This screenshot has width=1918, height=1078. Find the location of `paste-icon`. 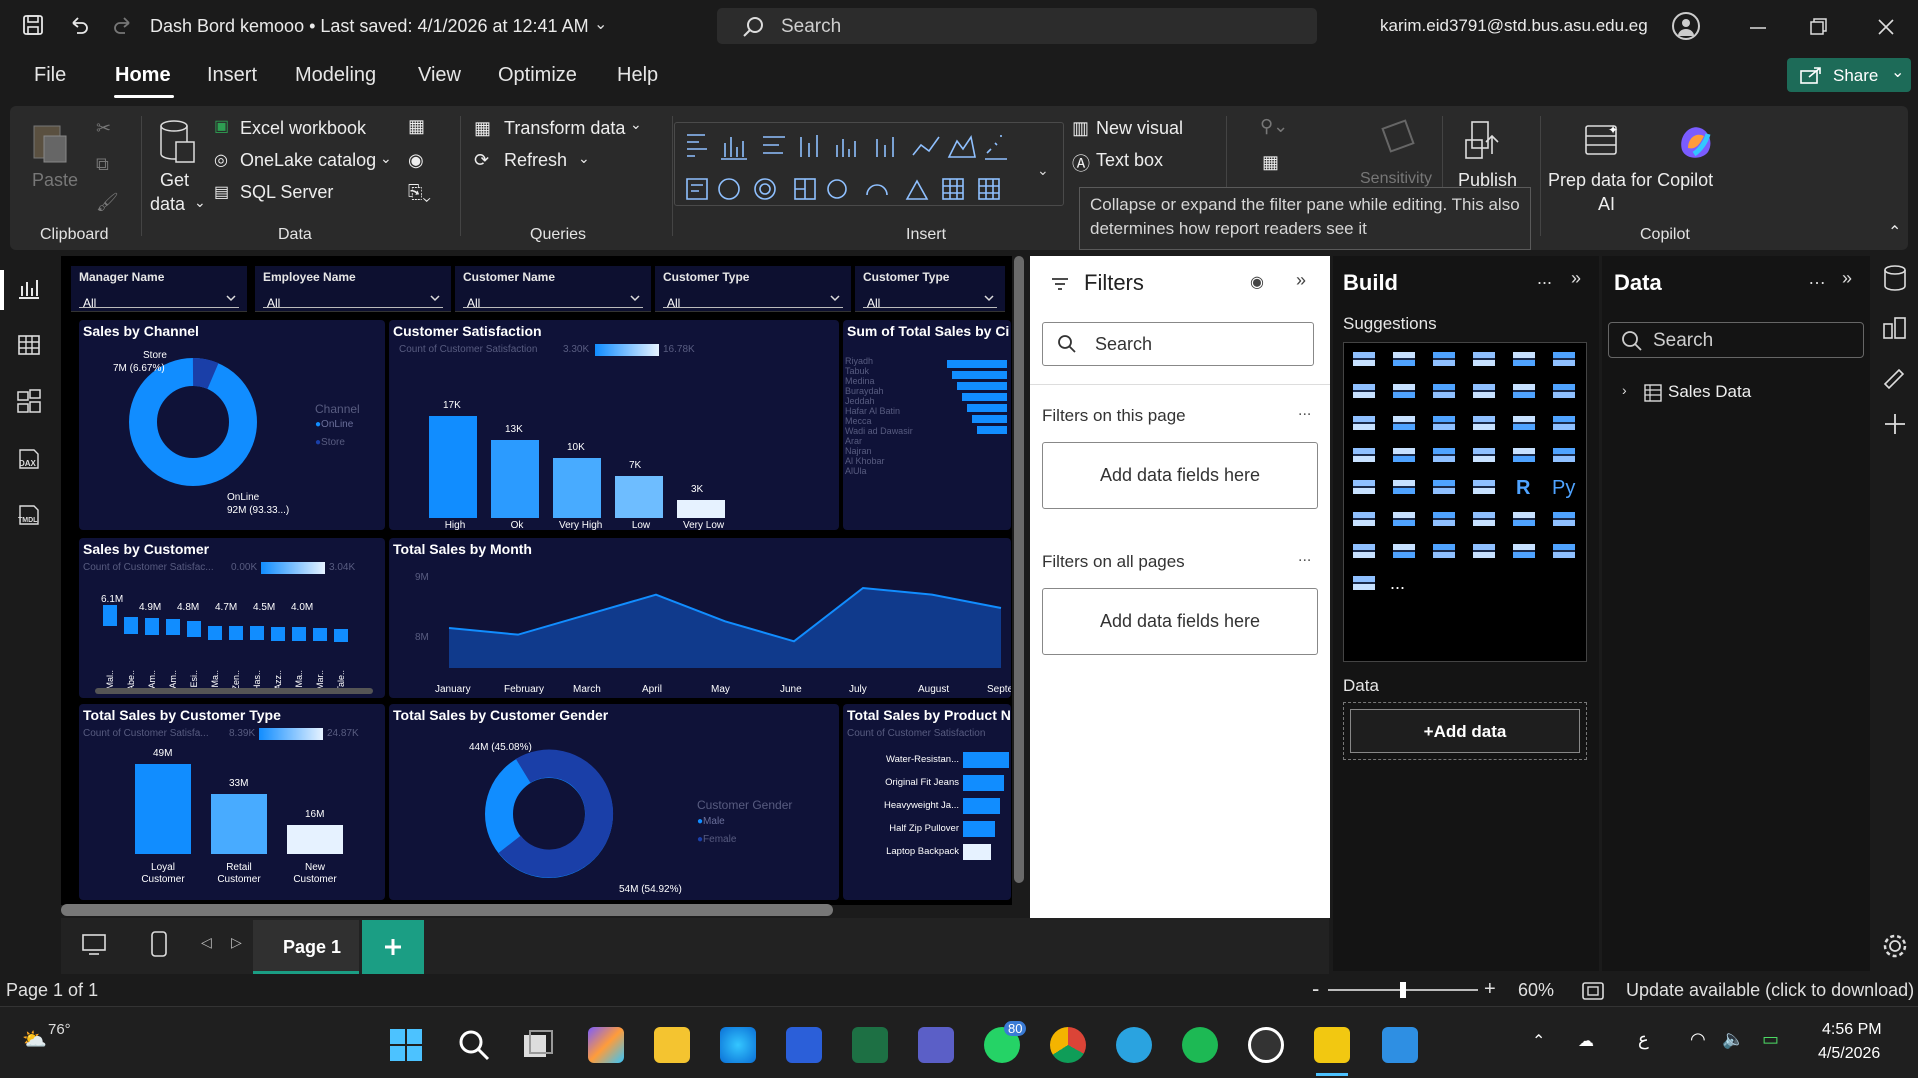

paste-icon is located at coordinates (50, 142).